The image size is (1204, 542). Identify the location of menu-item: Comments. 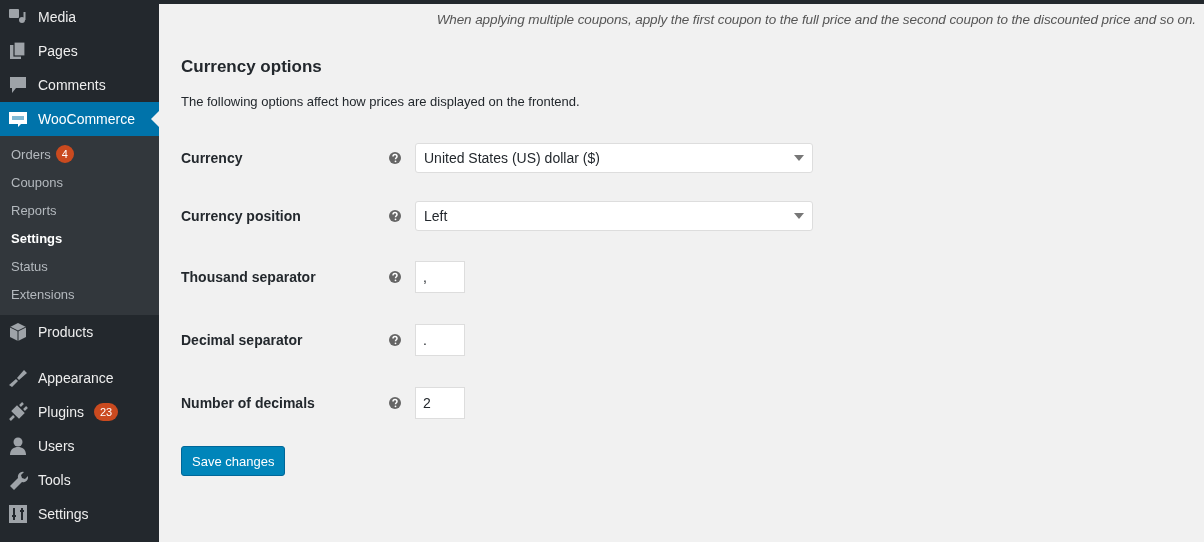
(79, 85).